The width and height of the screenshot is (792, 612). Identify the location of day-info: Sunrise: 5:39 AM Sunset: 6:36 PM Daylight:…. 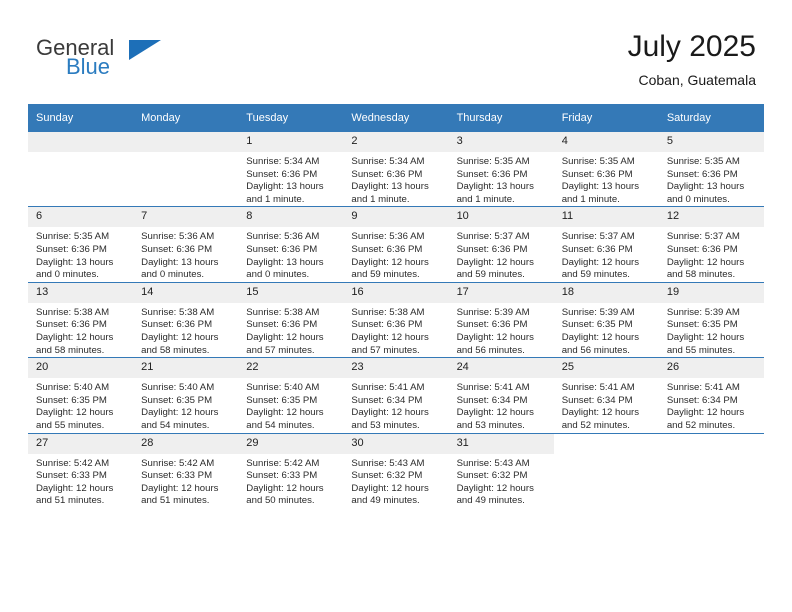
(501, 330).